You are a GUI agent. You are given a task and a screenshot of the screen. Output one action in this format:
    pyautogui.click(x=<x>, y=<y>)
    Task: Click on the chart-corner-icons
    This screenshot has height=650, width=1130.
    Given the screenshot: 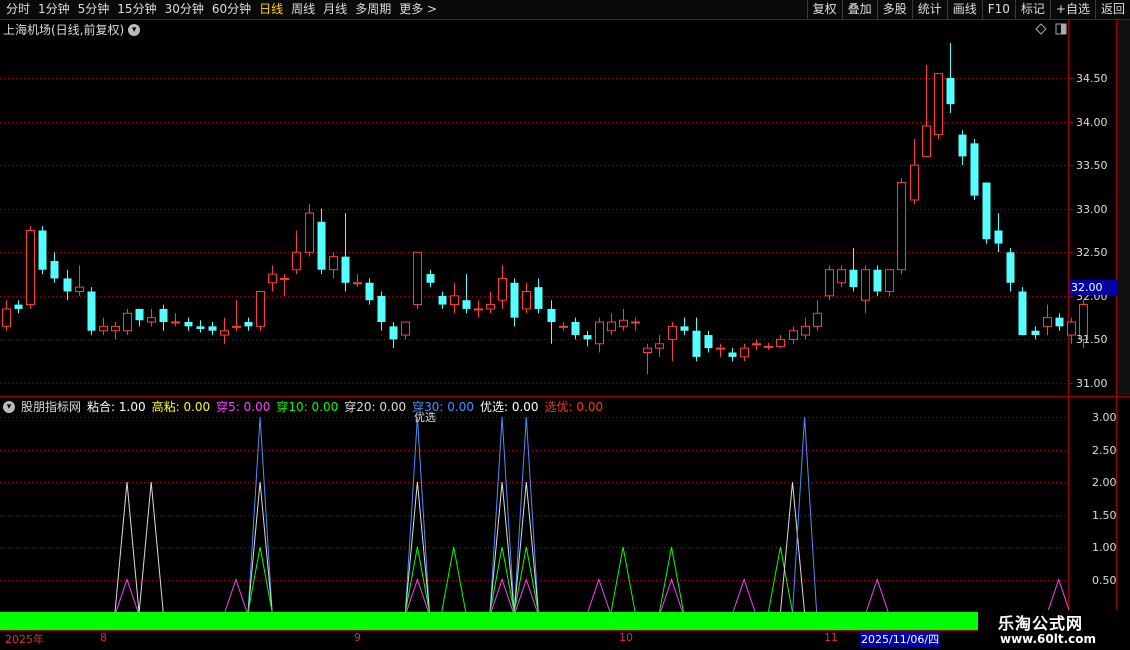 What is the action you would take?
    pyautogui.click(x=1051, y=29)
    